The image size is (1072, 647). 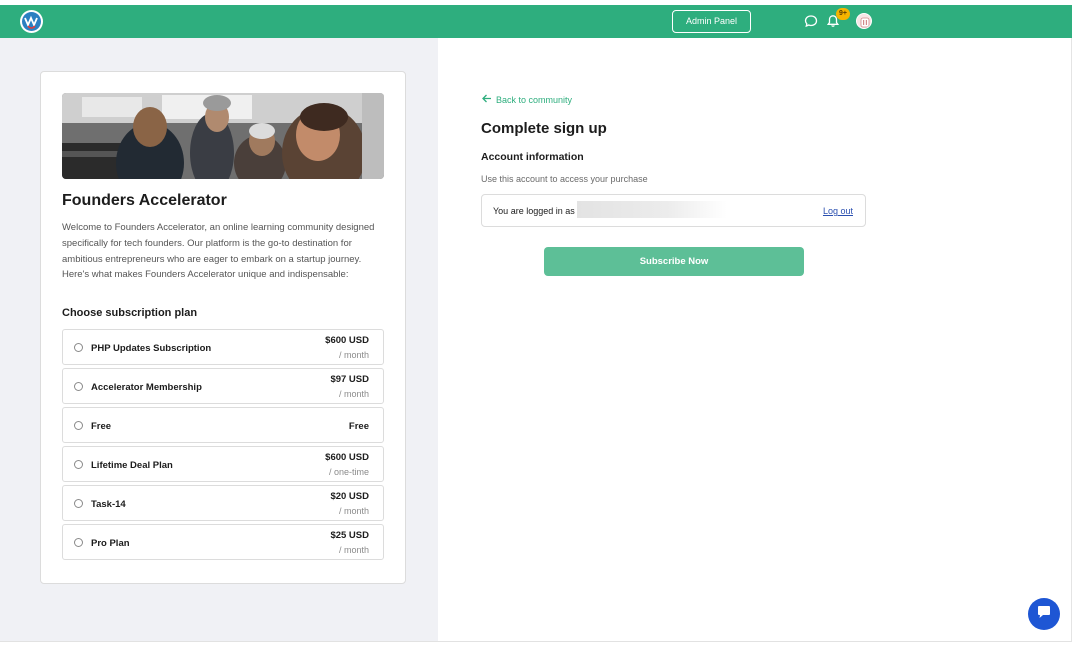 I want to click on plan-period: / one-time, so click(x=348, y=472).